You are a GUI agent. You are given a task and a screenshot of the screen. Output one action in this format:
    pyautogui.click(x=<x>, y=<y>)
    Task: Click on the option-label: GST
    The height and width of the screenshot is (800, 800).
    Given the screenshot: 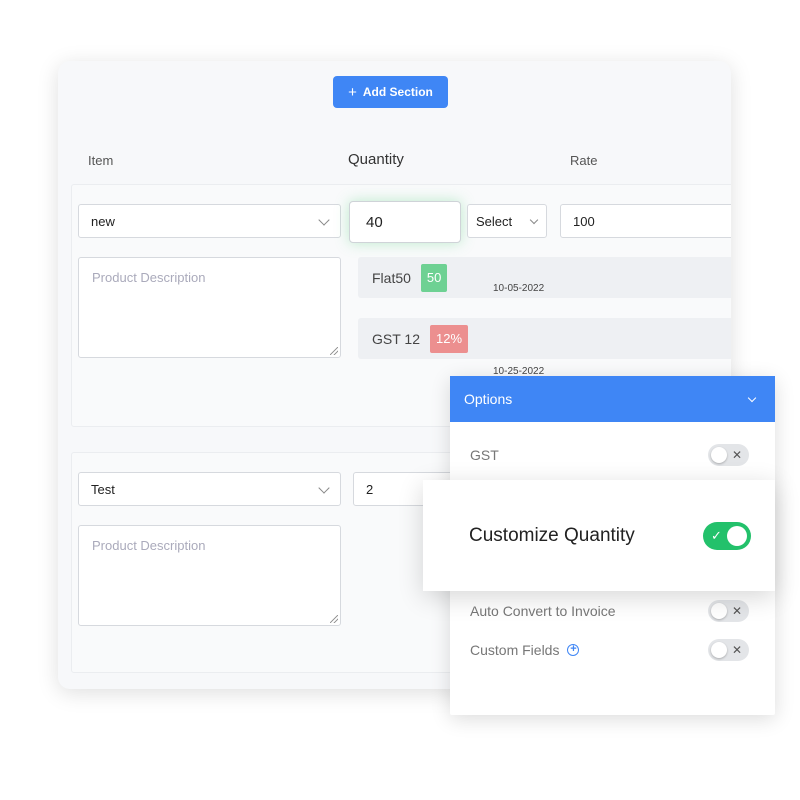 What is the action you would take?
    pyautogui.click(x=484, y=455)
    